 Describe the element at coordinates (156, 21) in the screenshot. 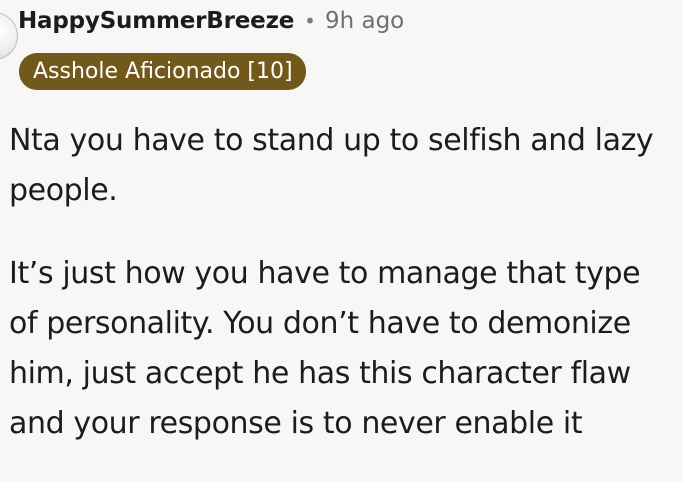

I see `author-username: HappySummerBreeze` at that location.